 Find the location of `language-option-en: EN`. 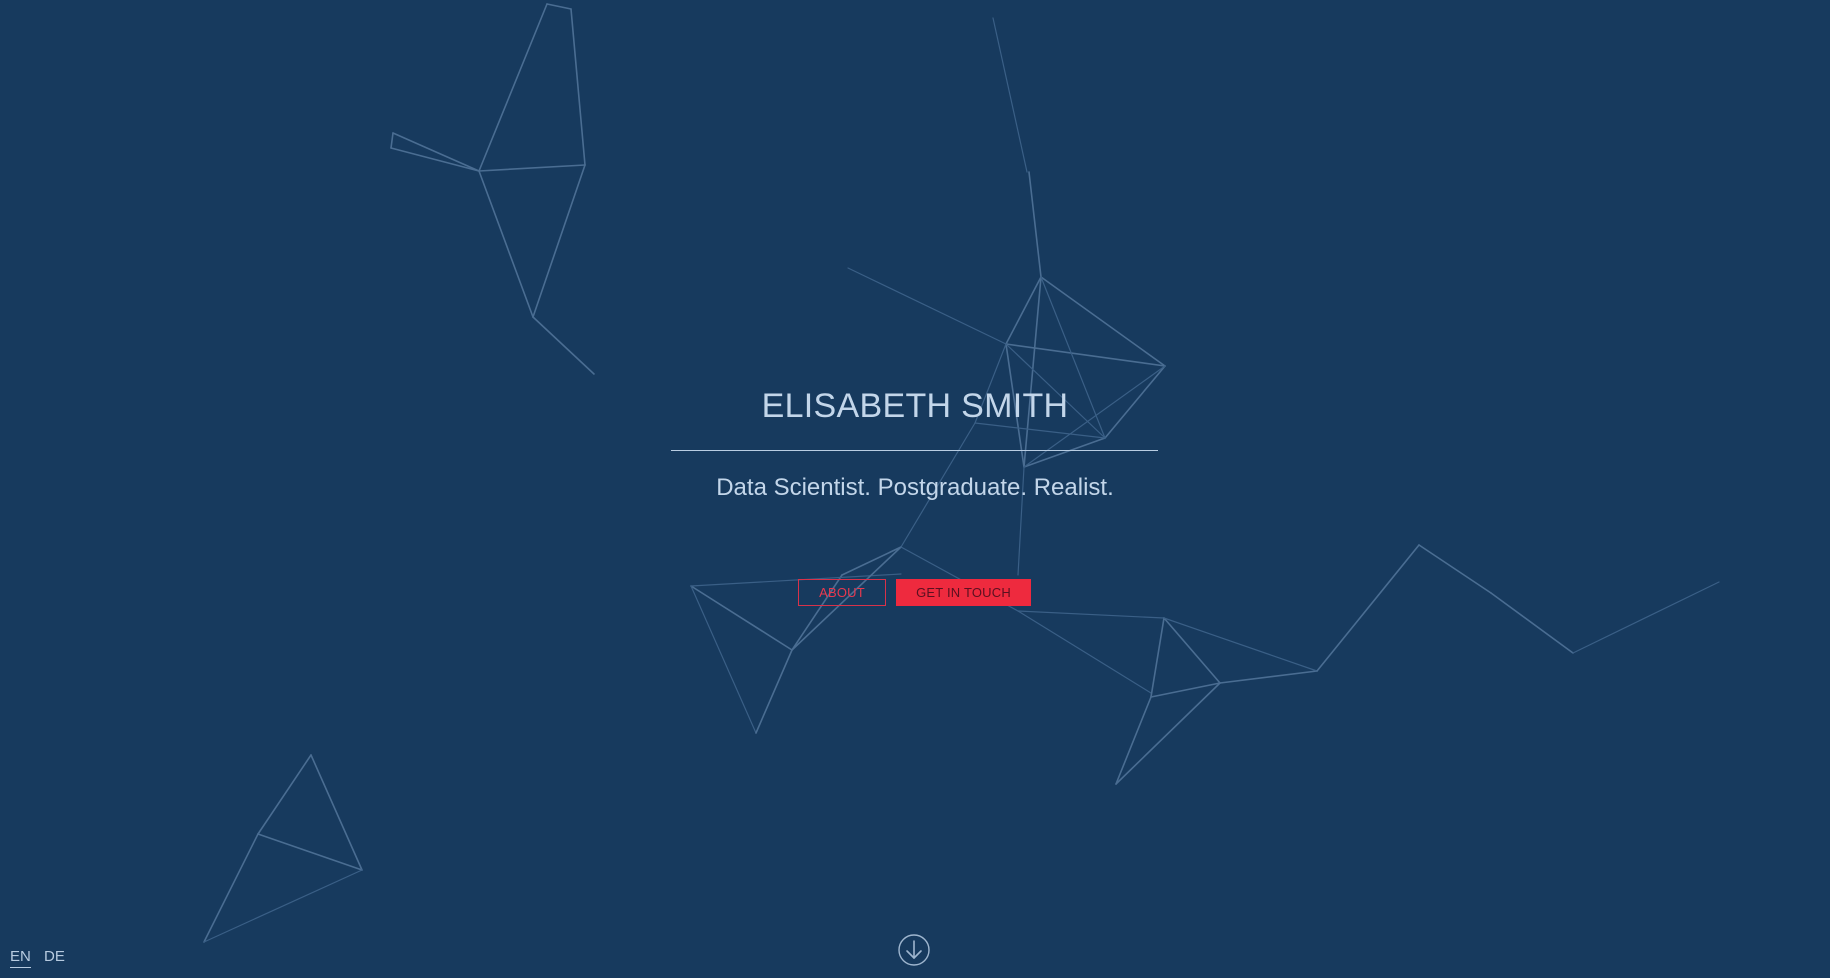

language-option-en: EN is located at coordinates (20, 958).